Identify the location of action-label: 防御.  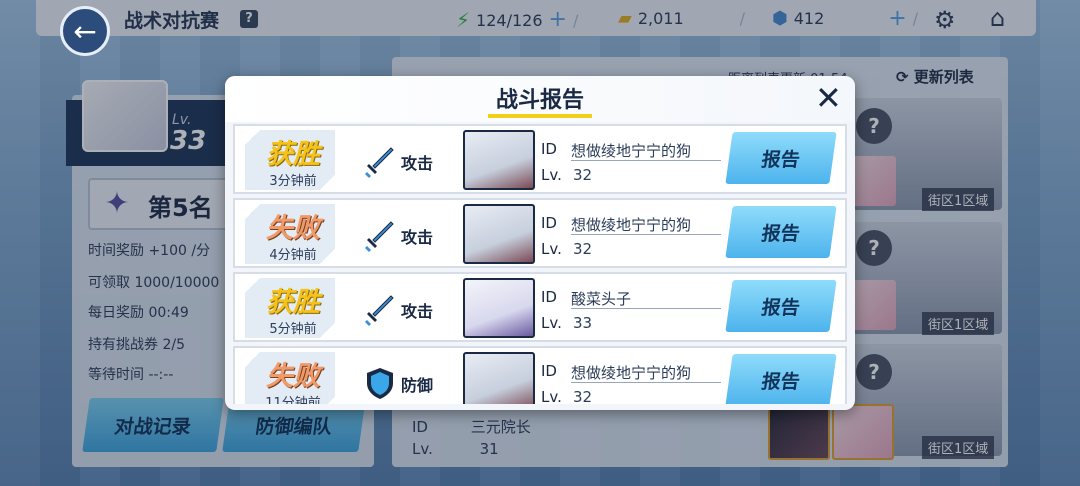
(417, 385).